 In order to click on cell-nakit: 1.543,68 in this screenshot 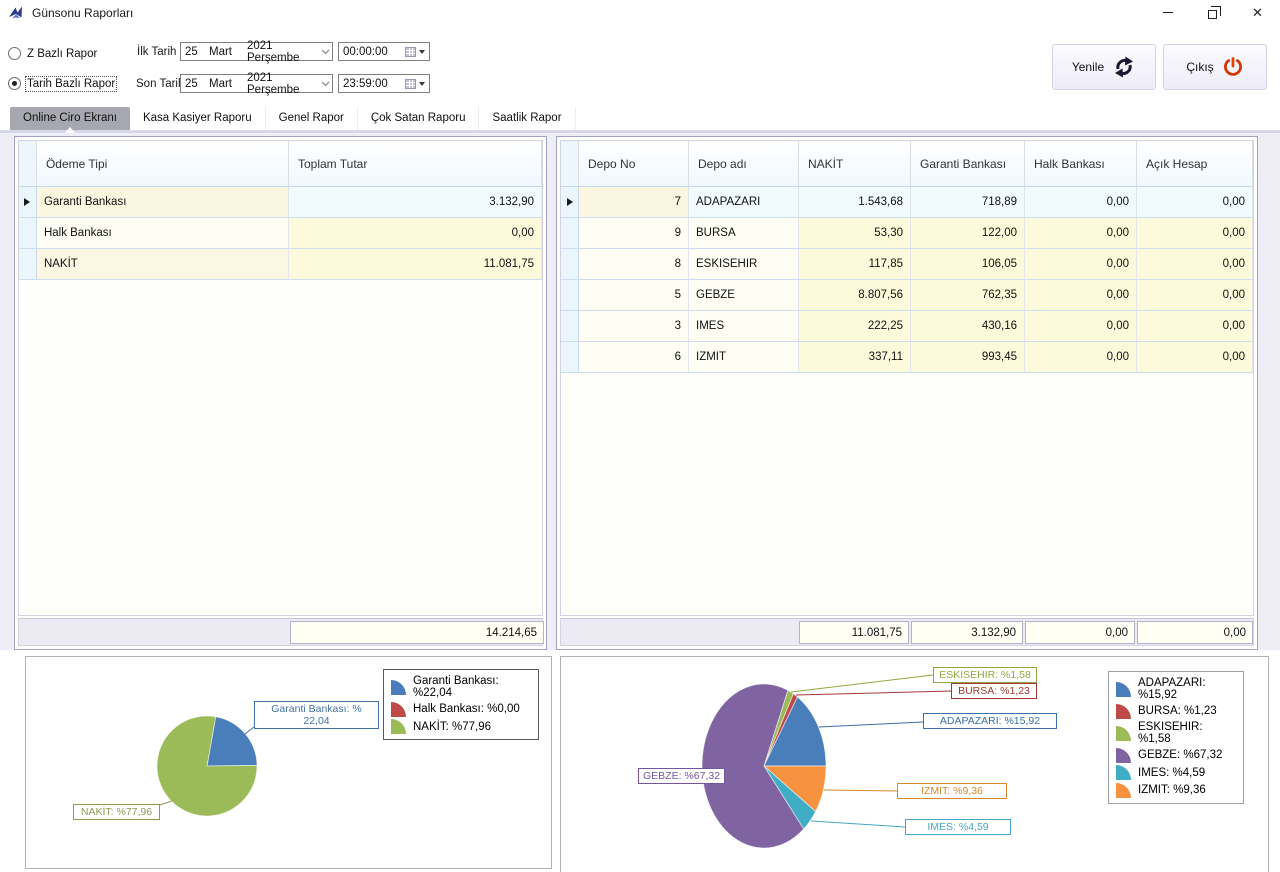, I will do `click(855, 202)`.